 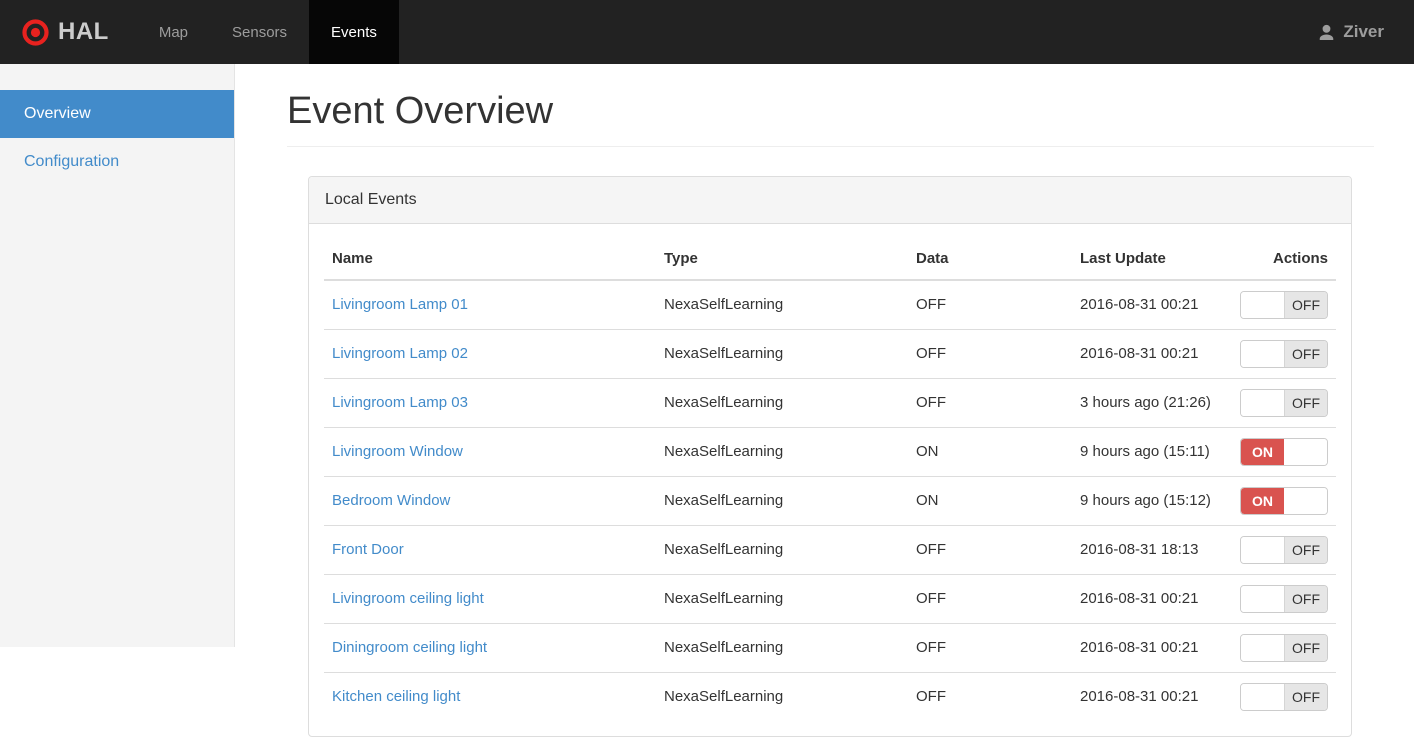 What do you see at coordinates (830, 112) in the screenshot?
I see `page-title: Event Overview` at bounding box center [830, 112].